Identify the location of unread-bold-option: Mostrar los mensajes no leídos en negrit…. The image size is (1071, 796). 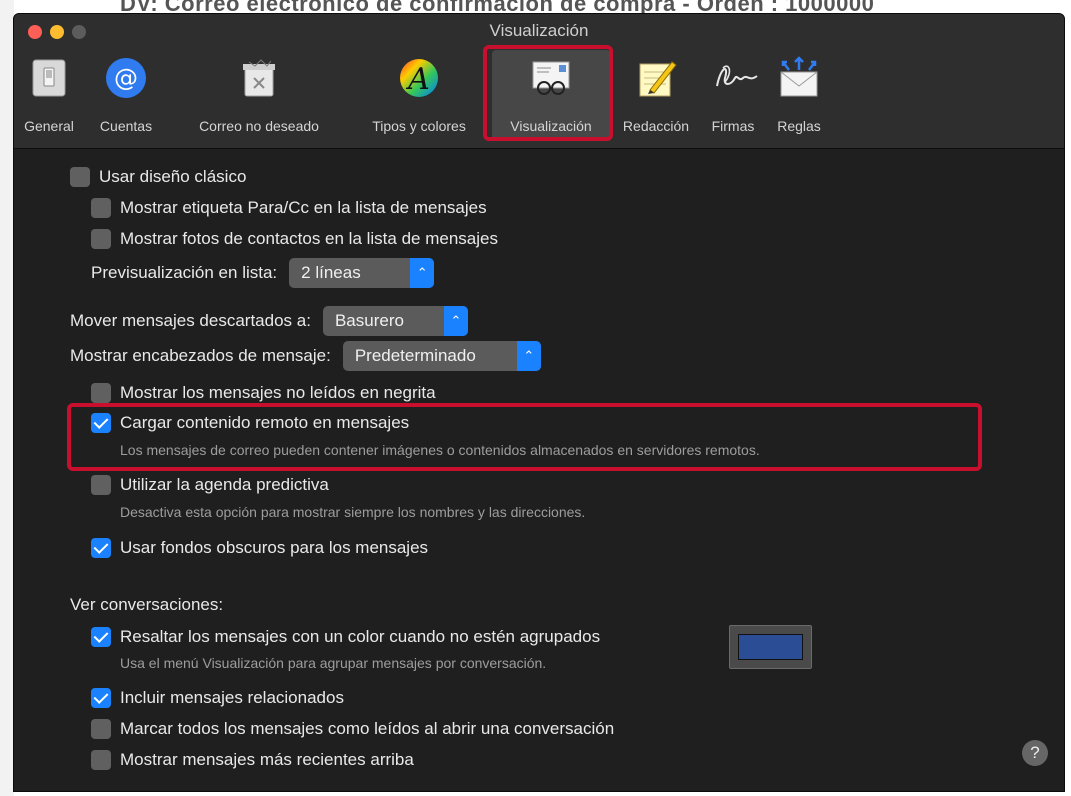
(263, 393).